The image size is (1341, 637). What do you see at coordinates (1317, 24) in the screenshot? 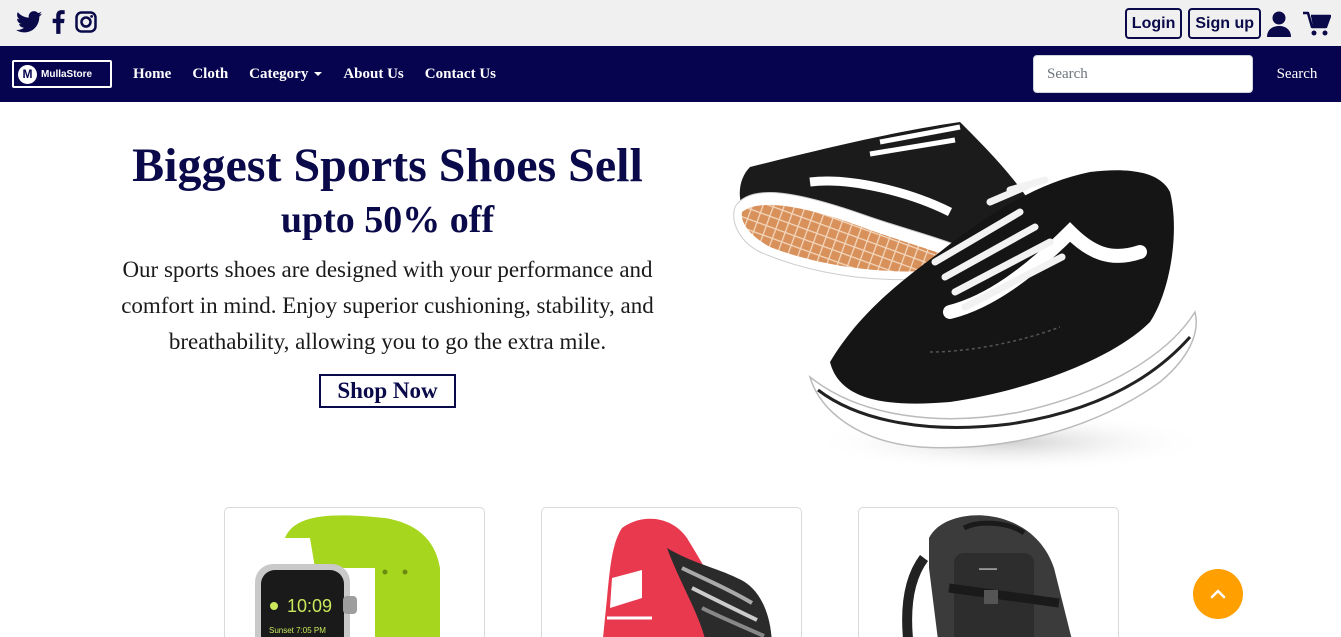
I see `cart-icon` at bounding box center [1317, 24].